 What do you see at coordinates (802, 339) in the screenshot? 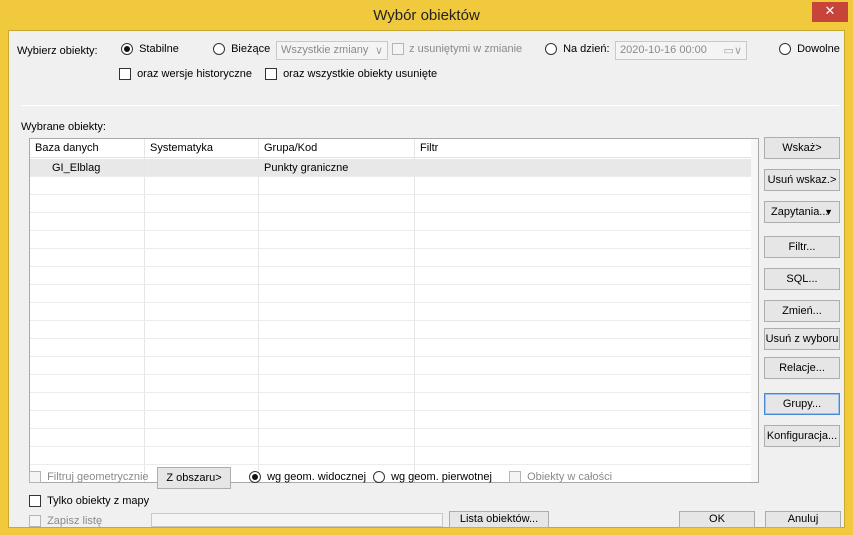
I see `remove-from-selection-button: Usuń z wyboru` at bounding box center [802, 339].